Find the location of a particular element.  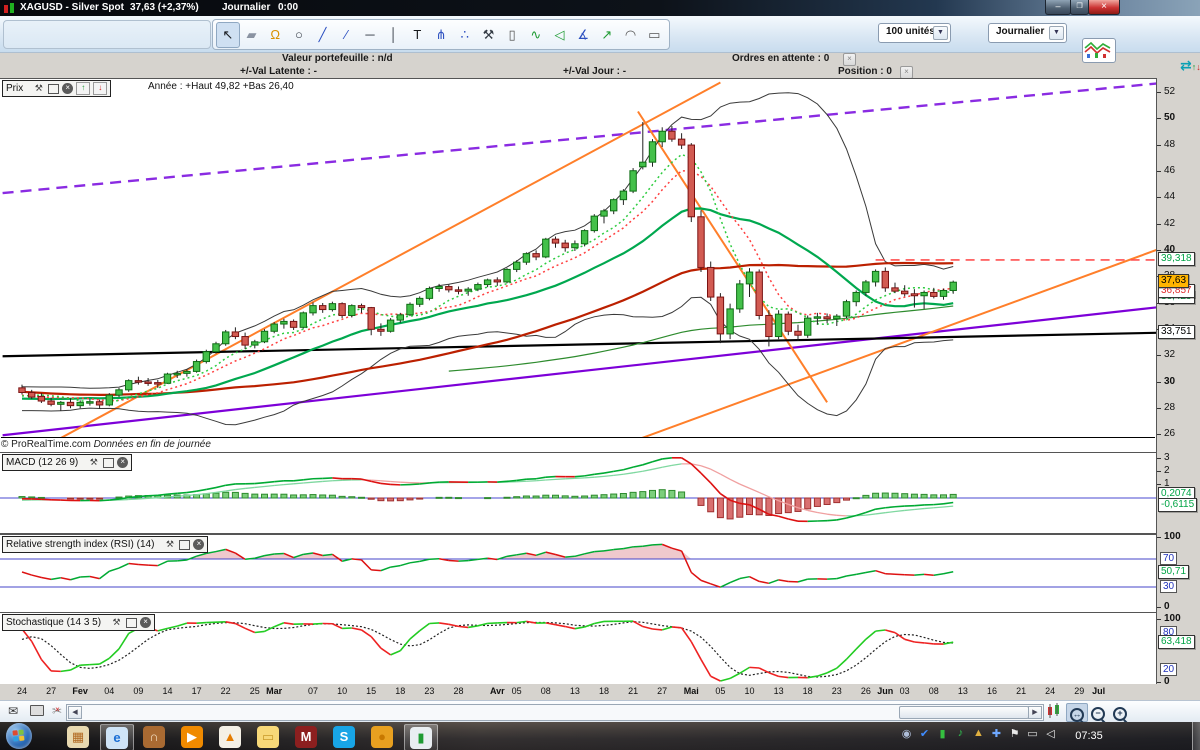

music-tray-icon: ♪ is located at coordinates (960, 733).